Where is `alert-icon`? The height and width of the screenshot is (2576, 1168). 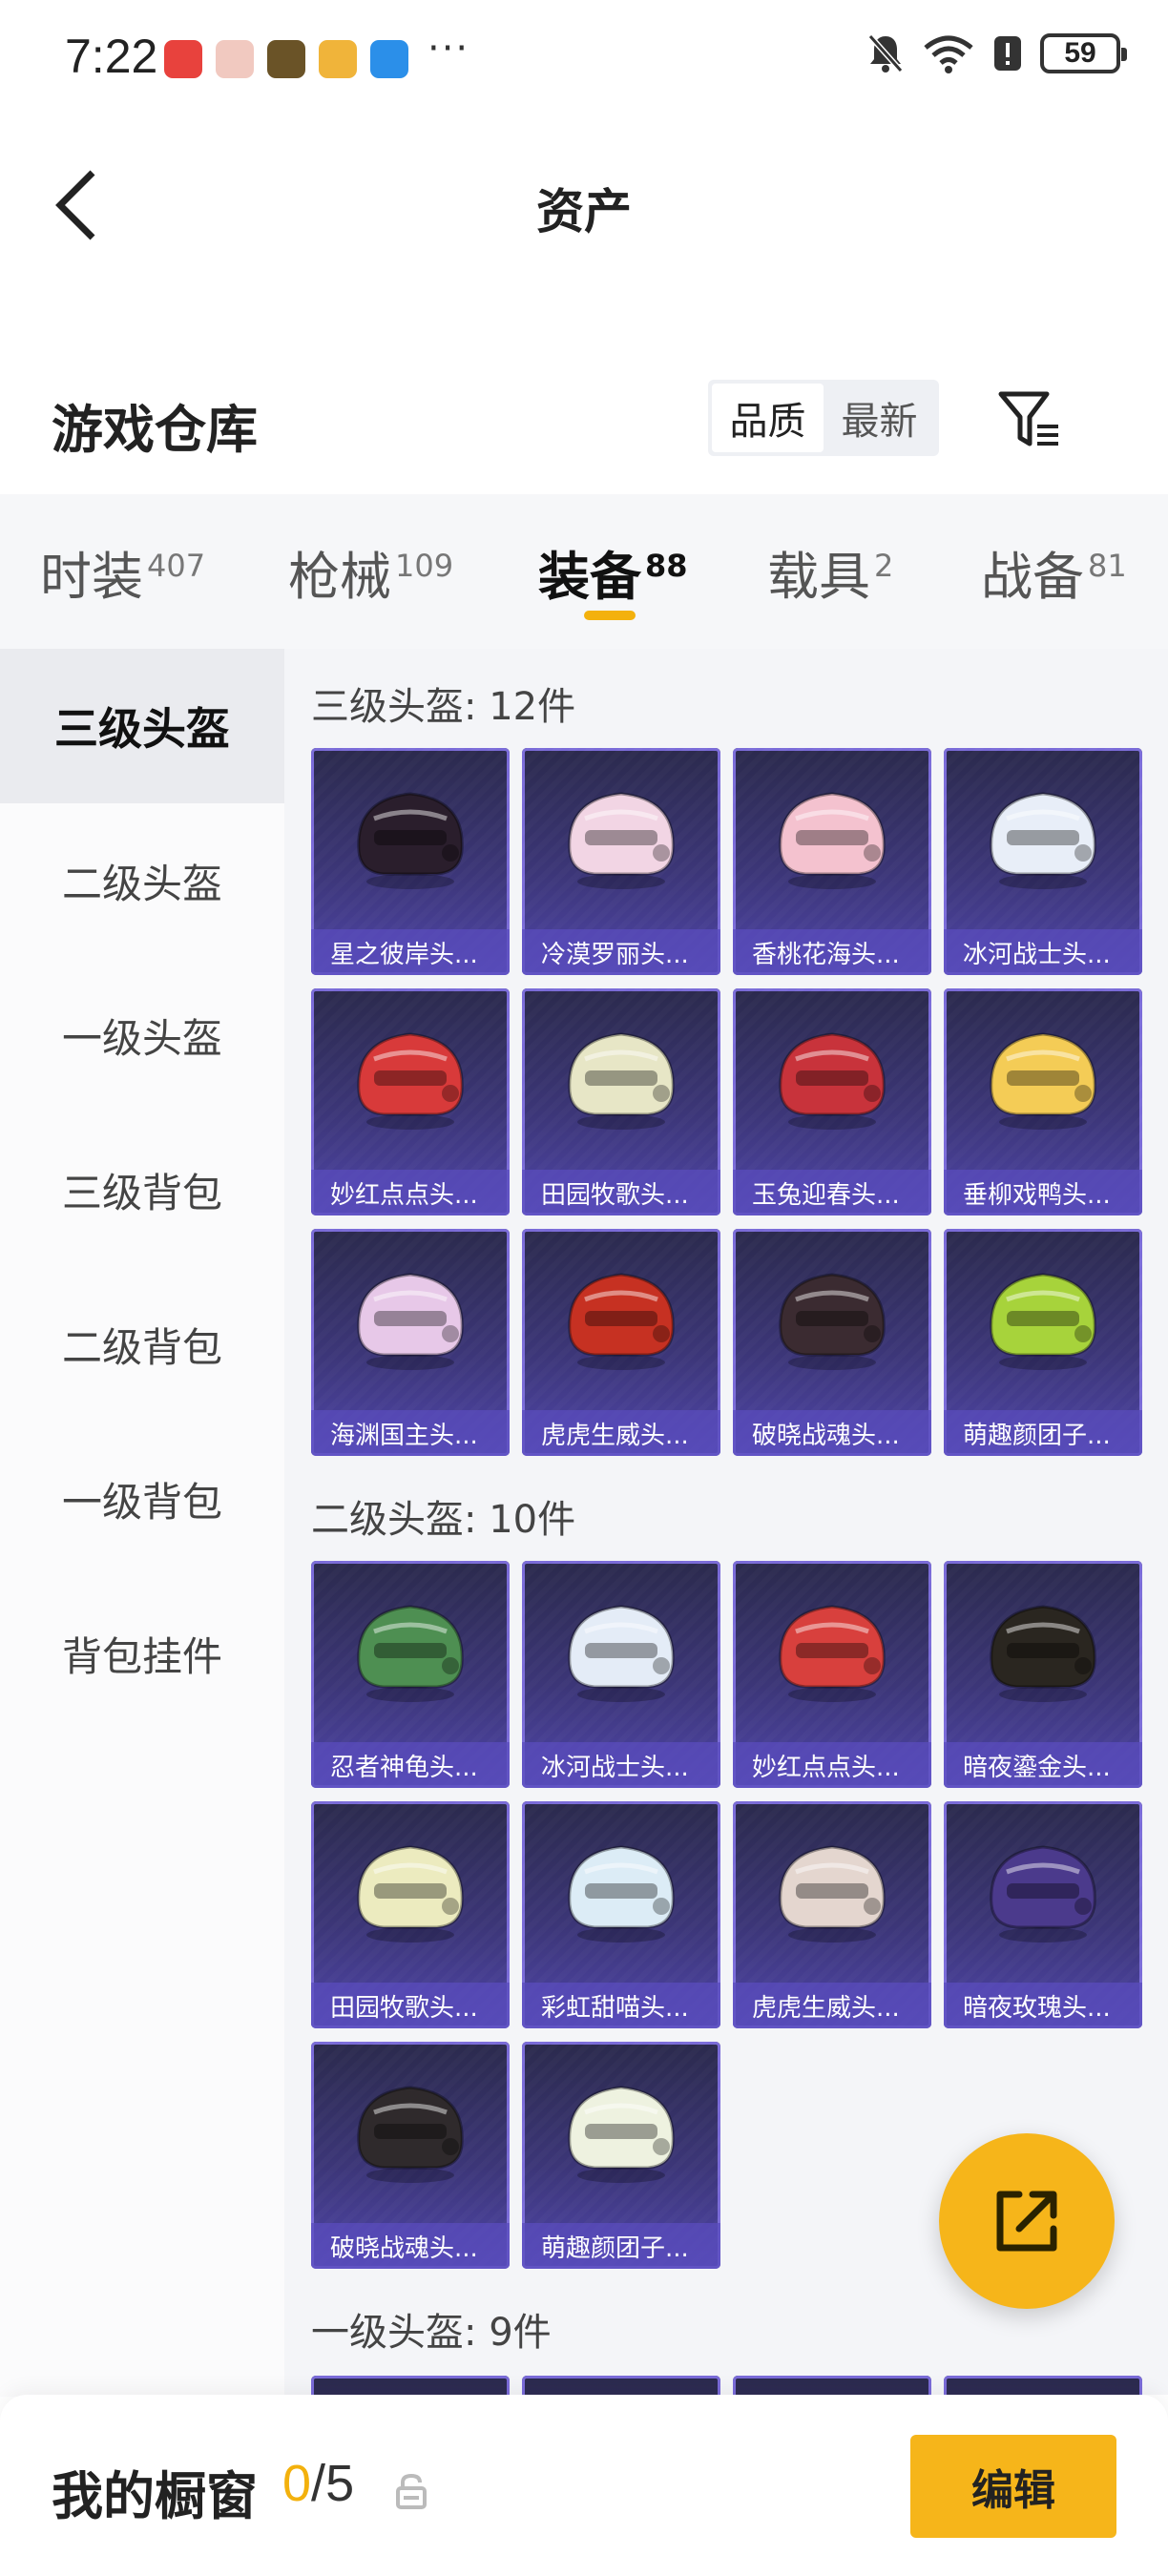 alert-icon is located at coordinates (1007, 53).